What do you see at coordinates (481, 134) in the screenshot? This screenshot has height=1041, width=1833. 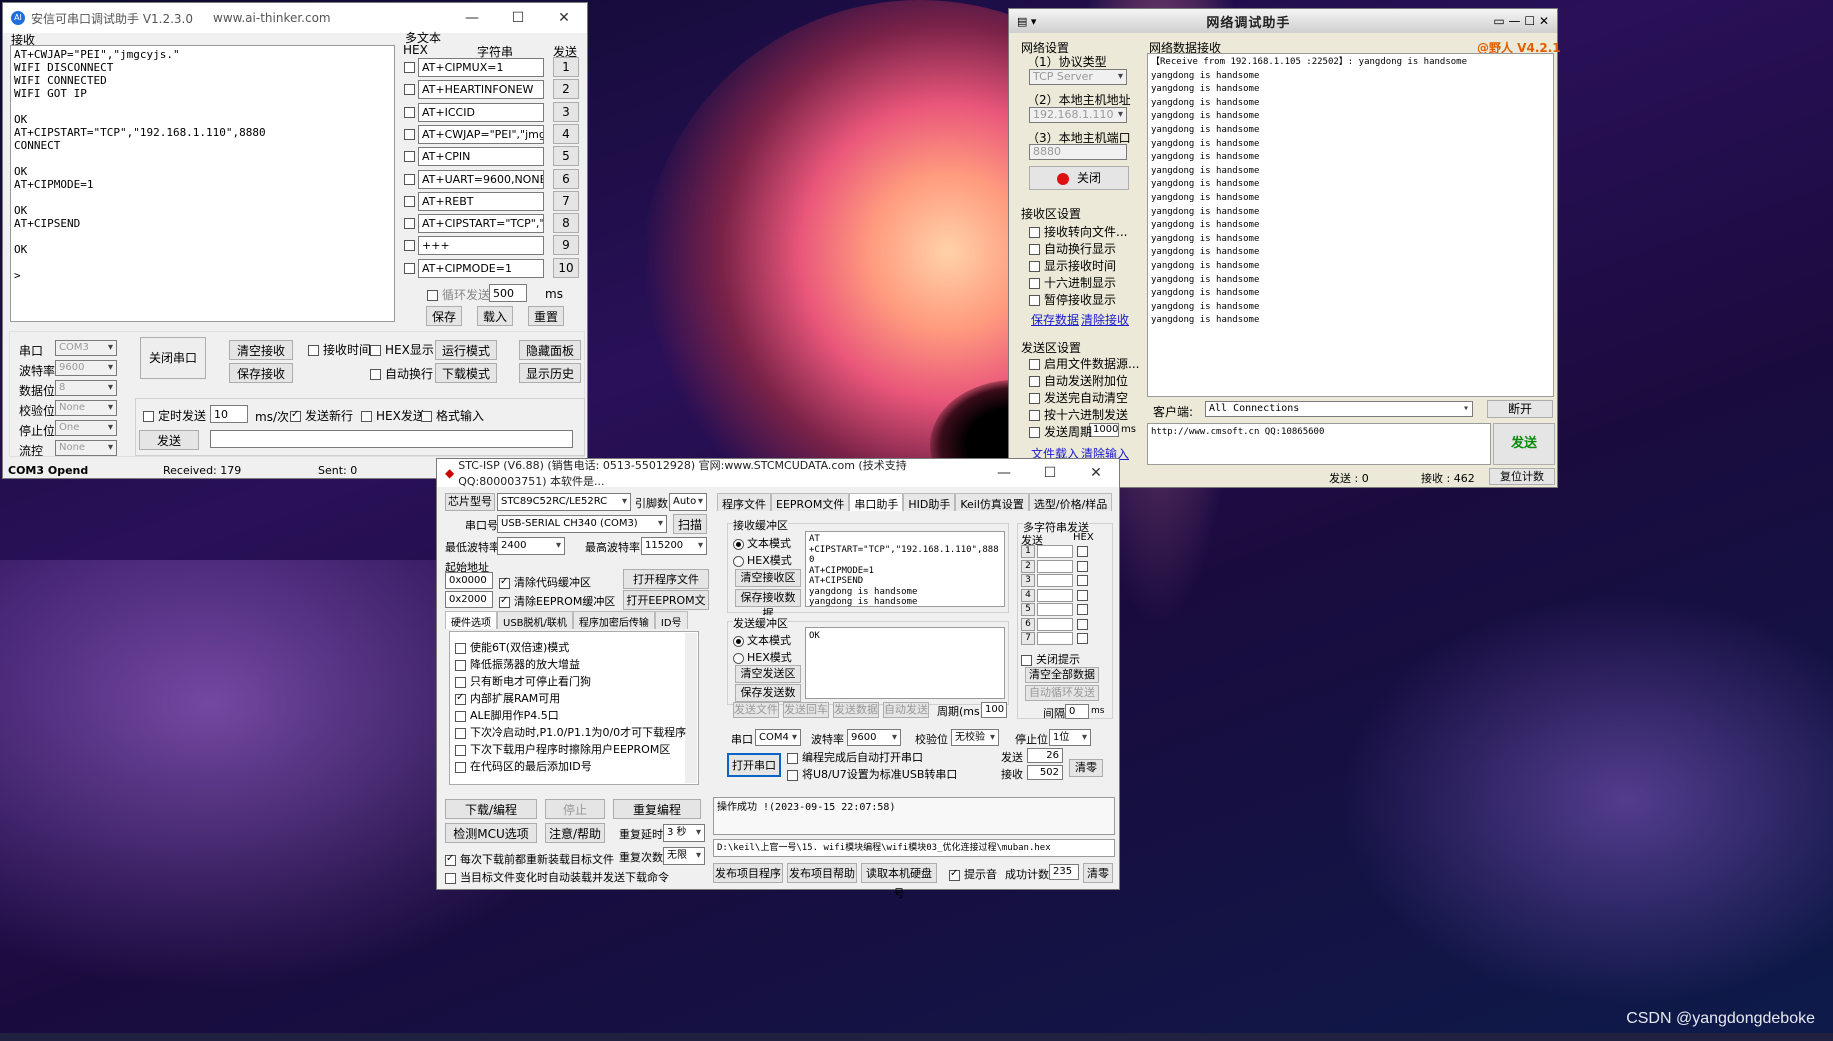 I see `multi-text-input: AT+CWJAP="PEI","jmgcyjs` at bounding box center [481, 134].